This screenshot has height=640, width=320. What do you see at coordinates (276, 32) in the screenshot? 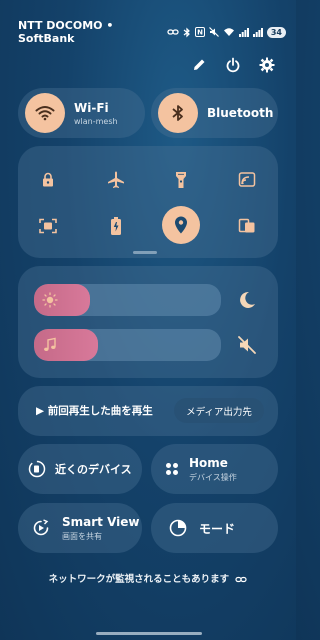
I see `battery-level: 34` at bounding box center [276, 32].